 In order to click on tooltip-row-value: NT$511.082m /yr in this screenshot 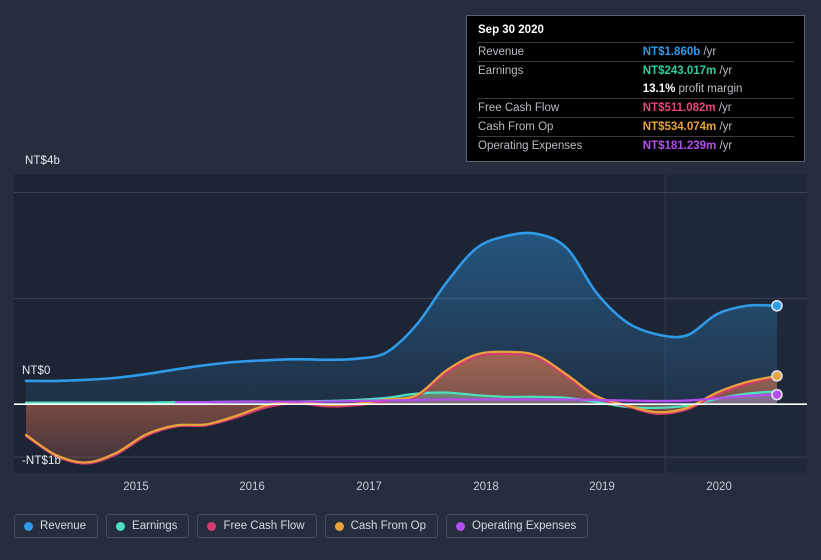, I will do `click(712, 108)`.